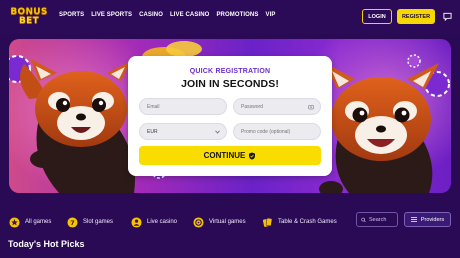 The image size is (460, 258). I want to click on continue-label: CONTINUE, so click(224, 155).